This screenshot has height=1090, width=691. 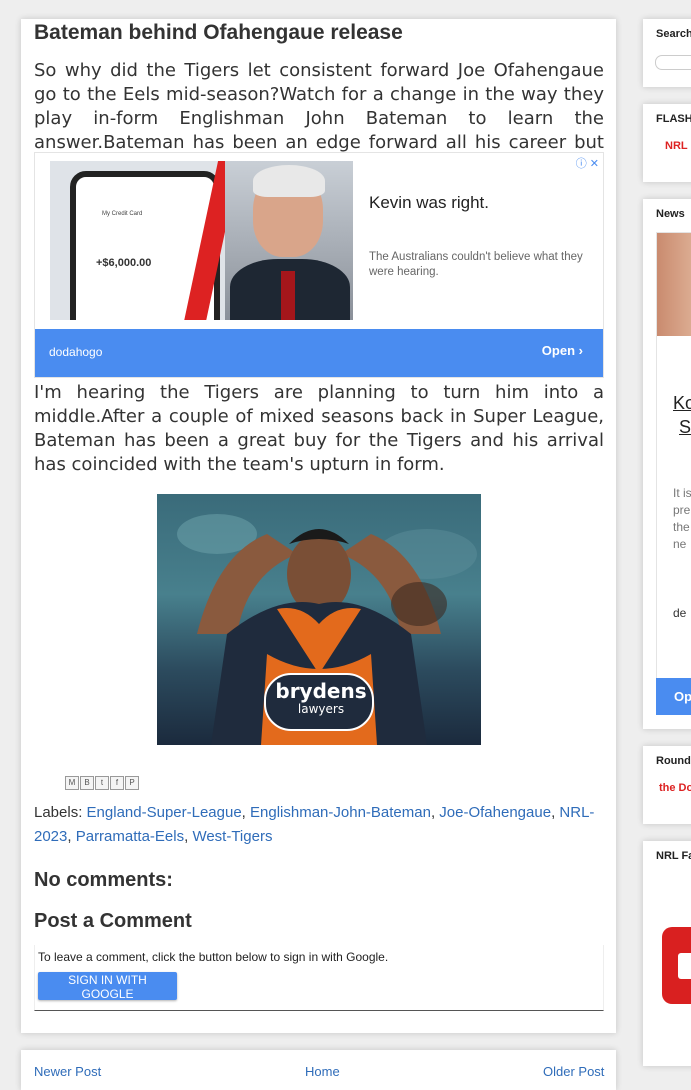 I want to click on label-link: England-Super-League, so click(x=164, y=812).